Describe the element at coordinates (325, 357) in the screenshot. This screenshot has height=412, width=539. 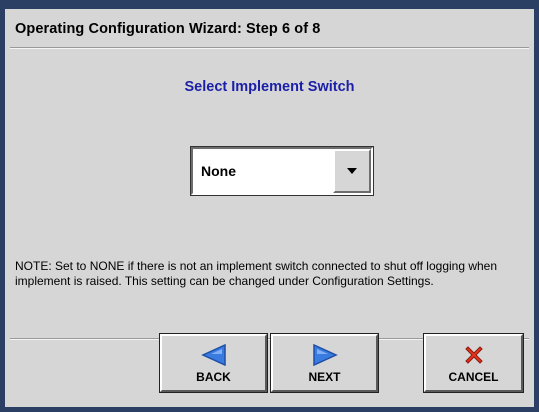
I see `right-triangle-icon` at that location.